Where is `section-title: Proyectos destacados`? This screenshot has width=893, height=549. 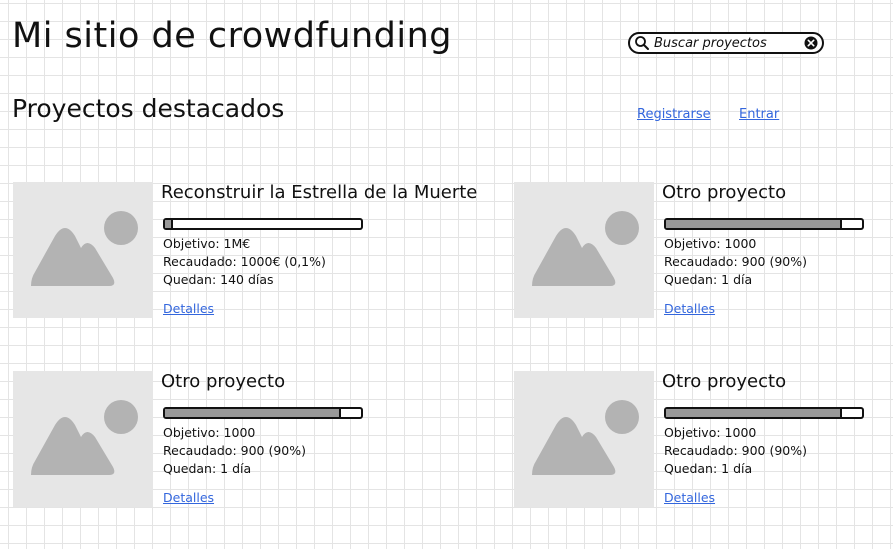
section-title: Proyectos destacados is located at coordinates (148, 108).